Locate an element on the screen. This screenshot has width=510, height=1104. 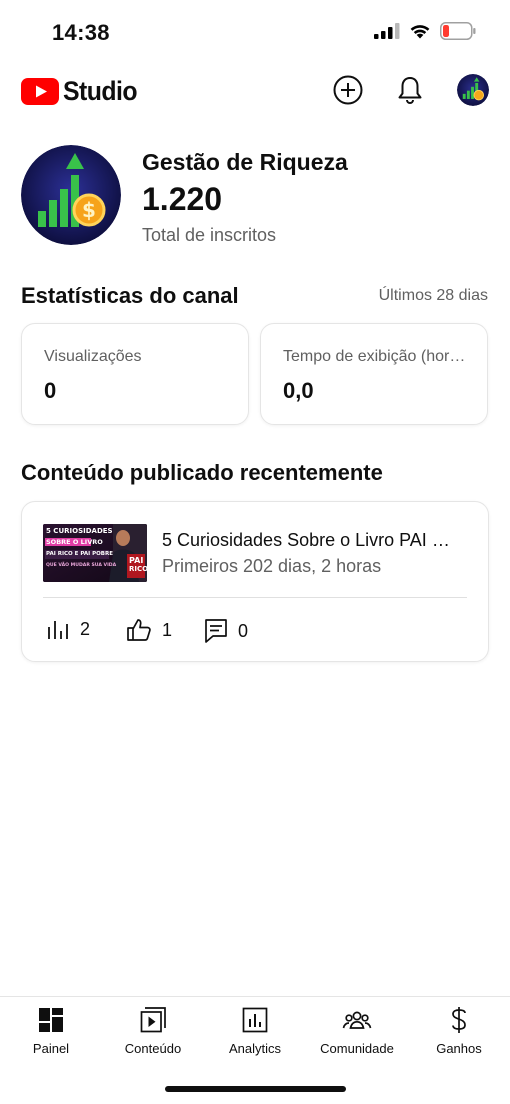
stat-value: 0,0 is located at coordinates (298, 390).